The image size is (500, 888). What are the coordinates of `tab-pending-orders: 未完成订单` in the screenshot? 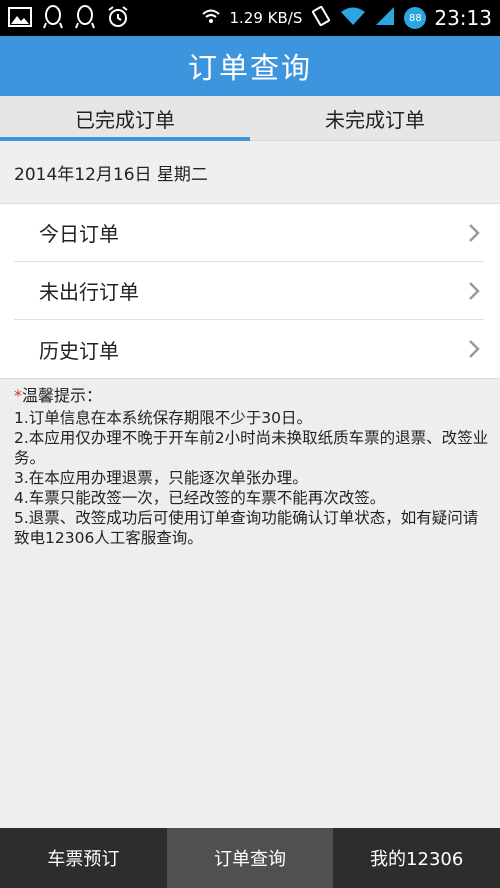 It's located at (375, 118).